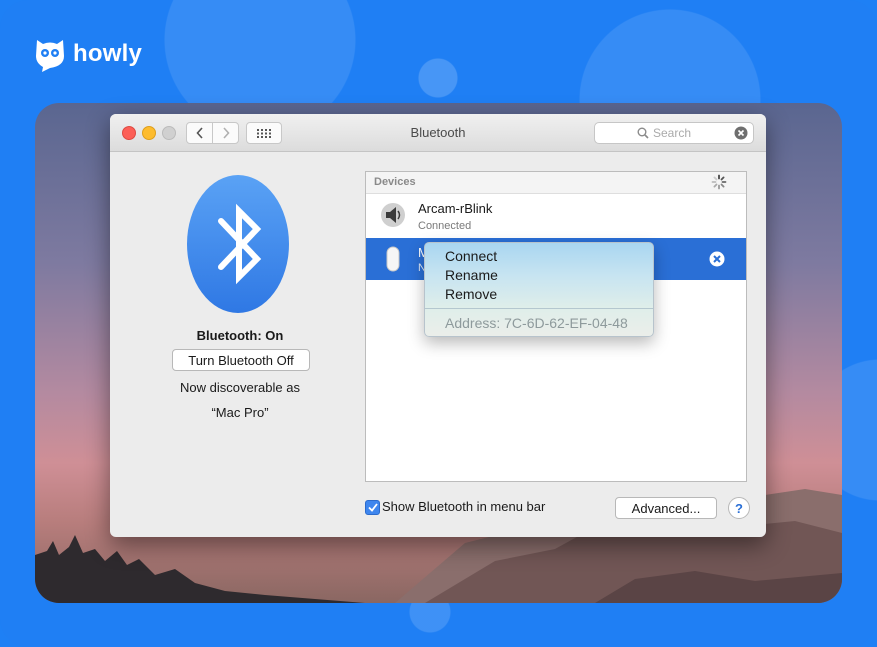  Describe the element at coordinates (741, 133) in the screenshot. I see `clear-search-icon` at that location.